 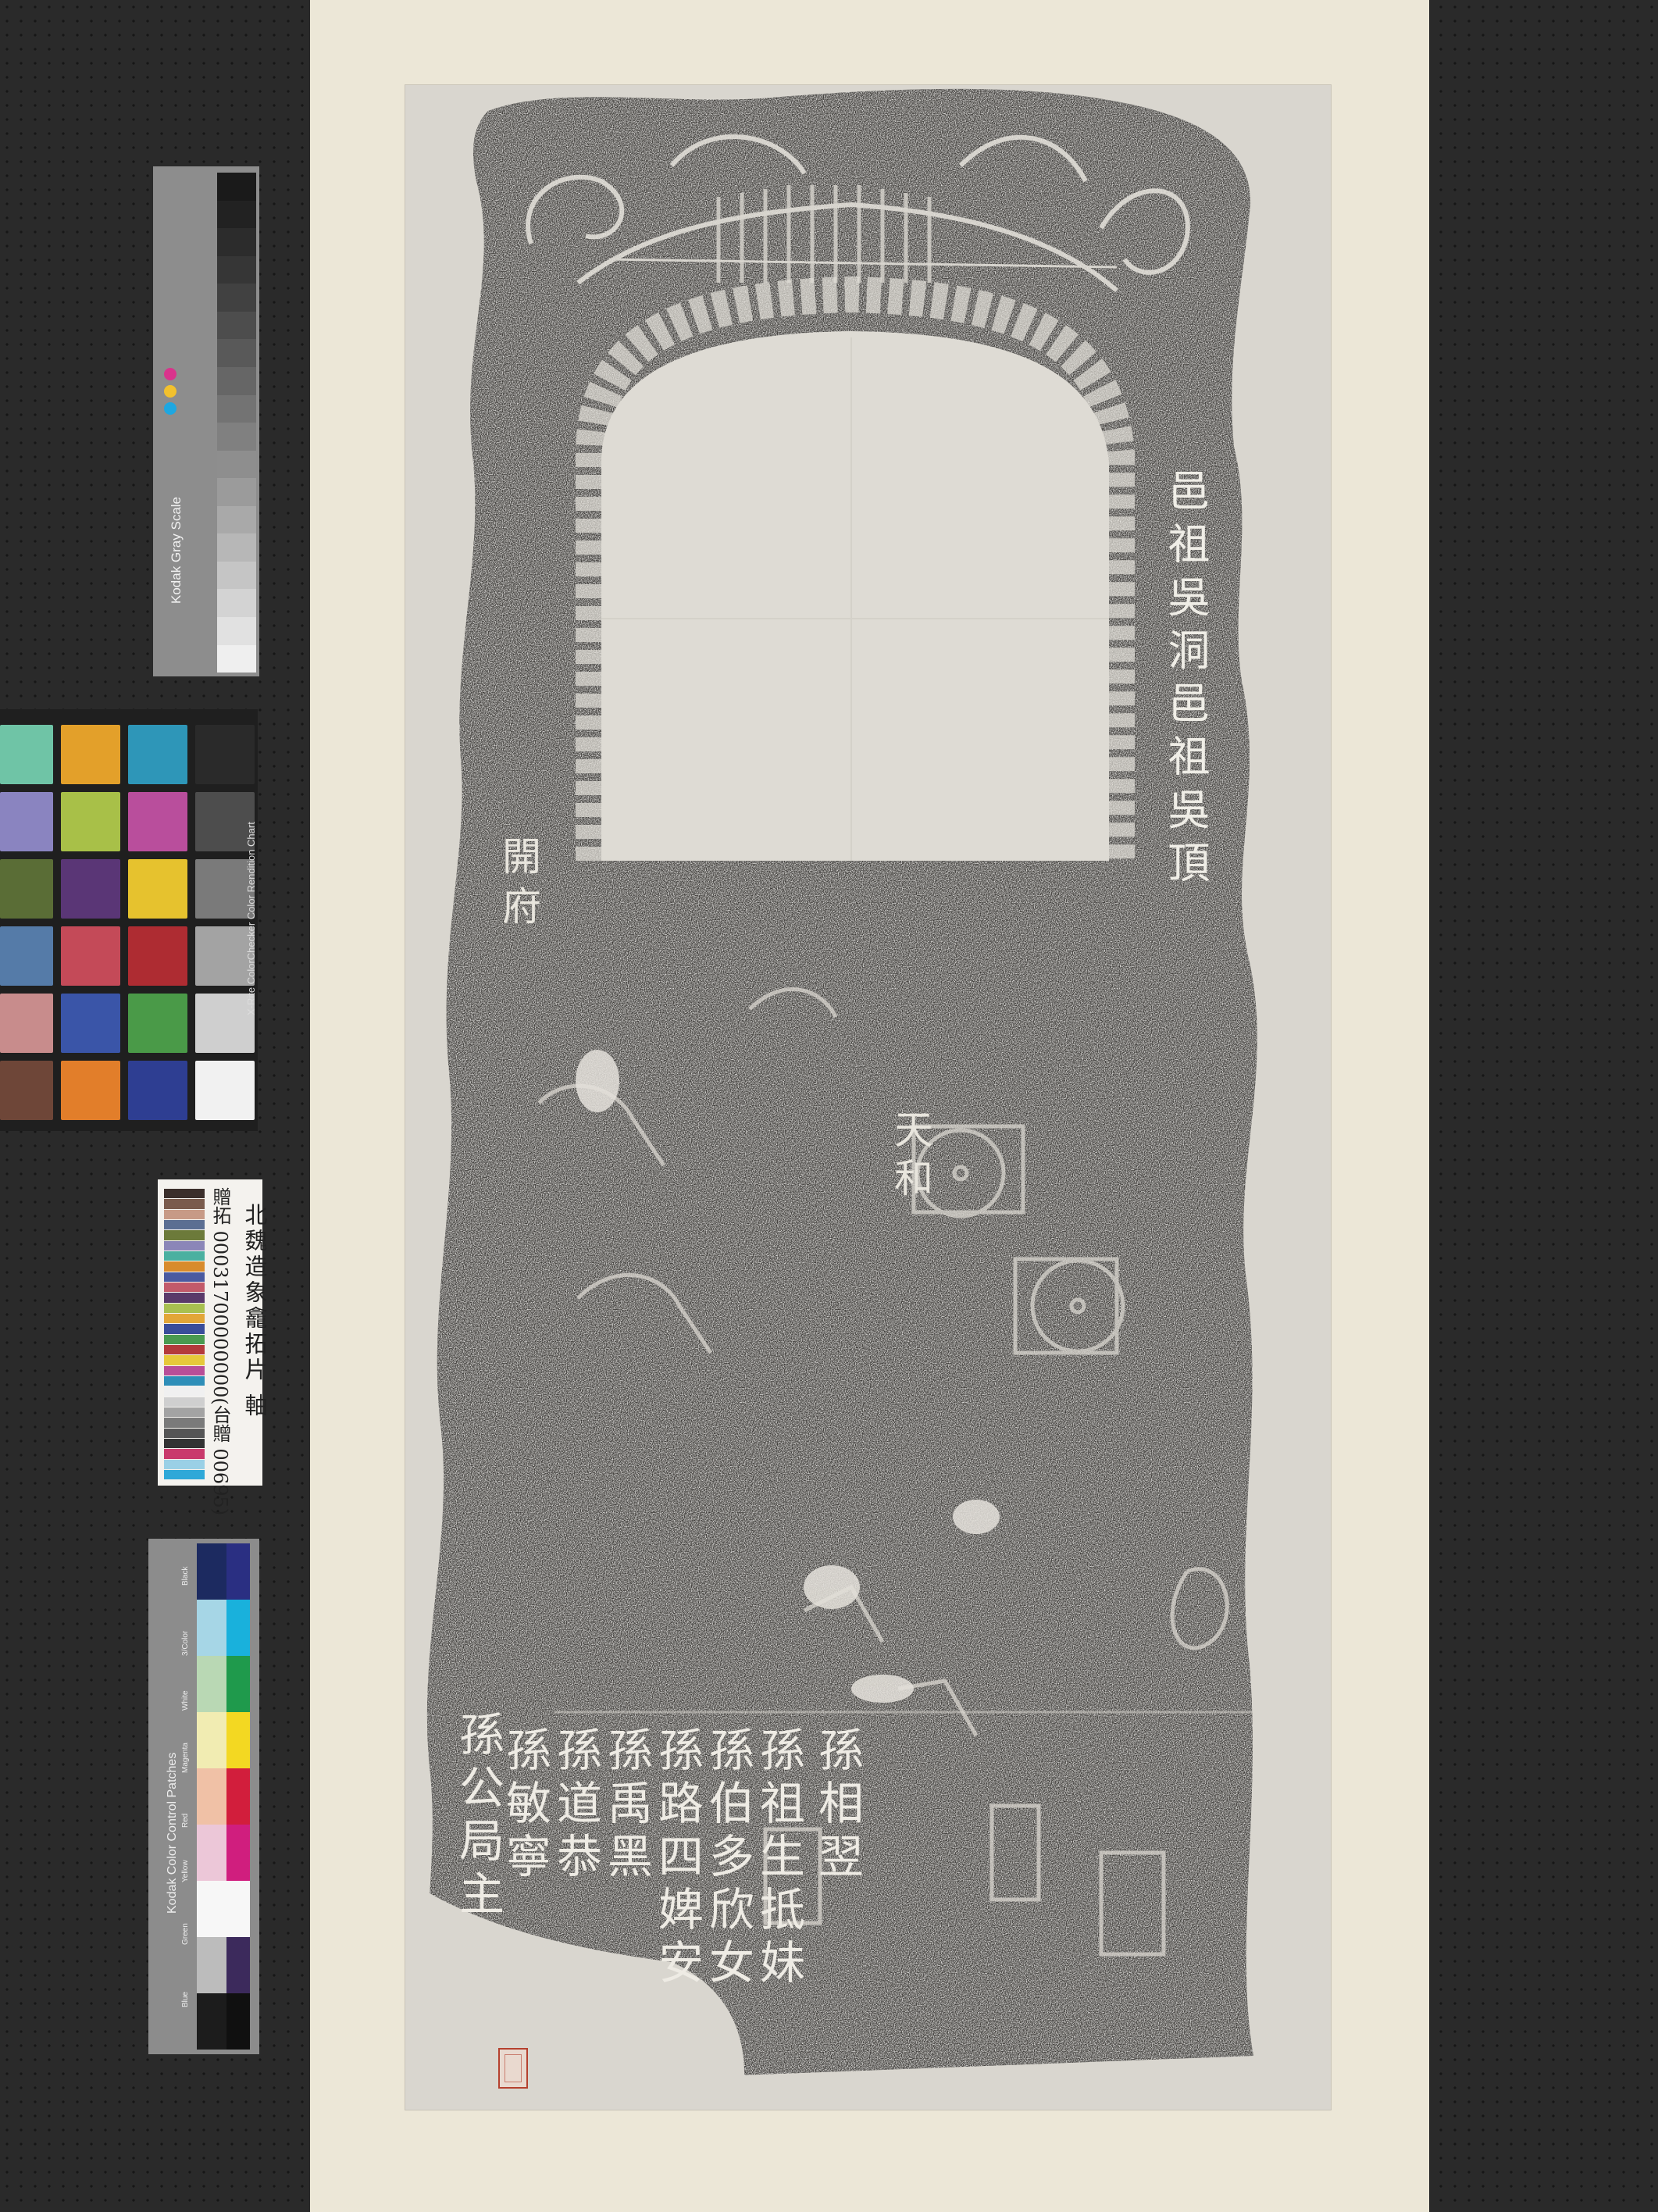 What do you see at coordinates (212, 1796) in the screenshot?
I see `patch-column-left` at bounding box center [212, 1796].